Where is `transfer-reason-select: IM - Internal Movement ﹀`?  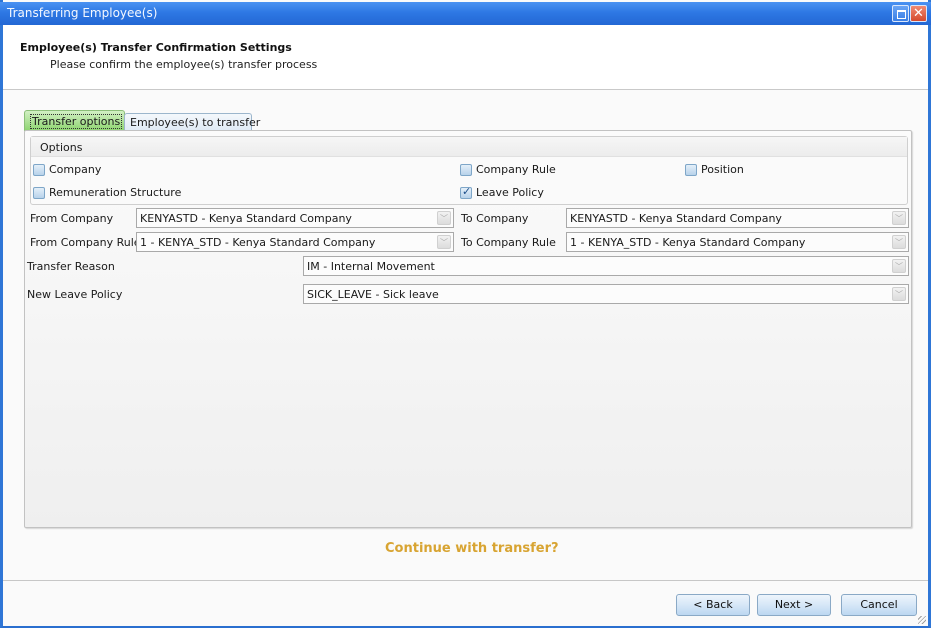 transfer-reason-select: IM - Internal Movement ﹀ is located at coordinates (606, 266).